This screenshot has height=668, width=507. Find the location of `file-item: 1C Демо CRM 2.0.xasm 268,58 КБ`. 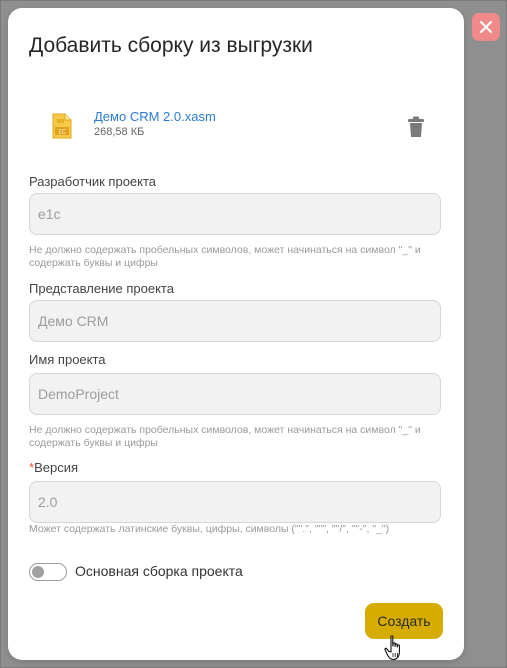

file-item: 1C Демо CRM 2.0.xasm 268,58 КБ is located at coordinates (242, 128).